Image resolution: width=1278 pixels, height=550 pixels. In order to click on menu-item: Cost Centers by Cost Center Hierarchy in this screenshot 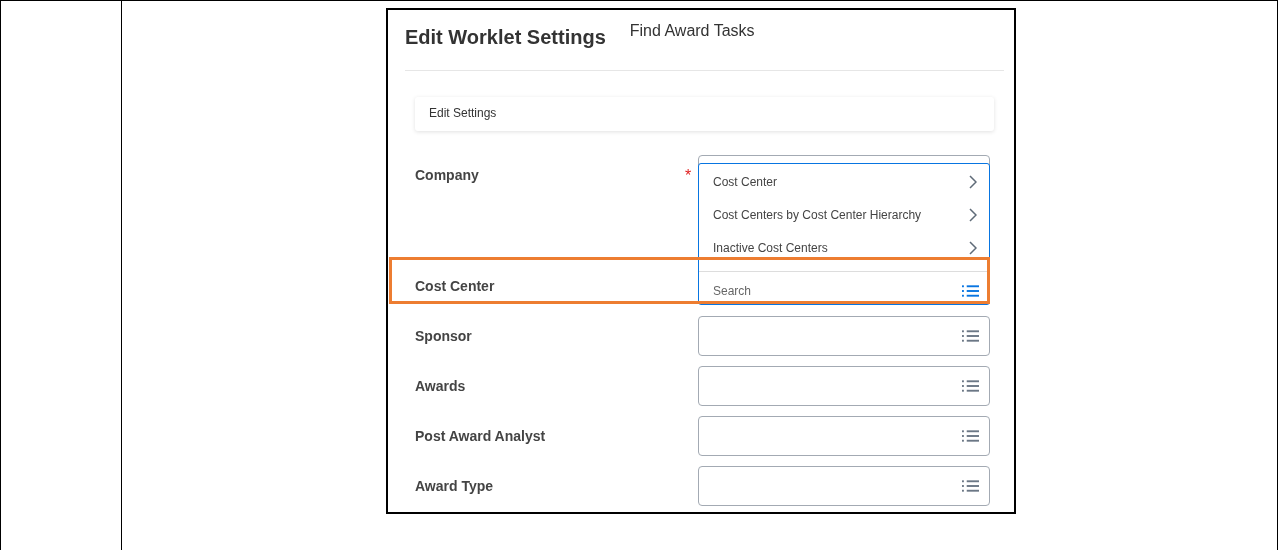, I will do `click(844, 214)`.